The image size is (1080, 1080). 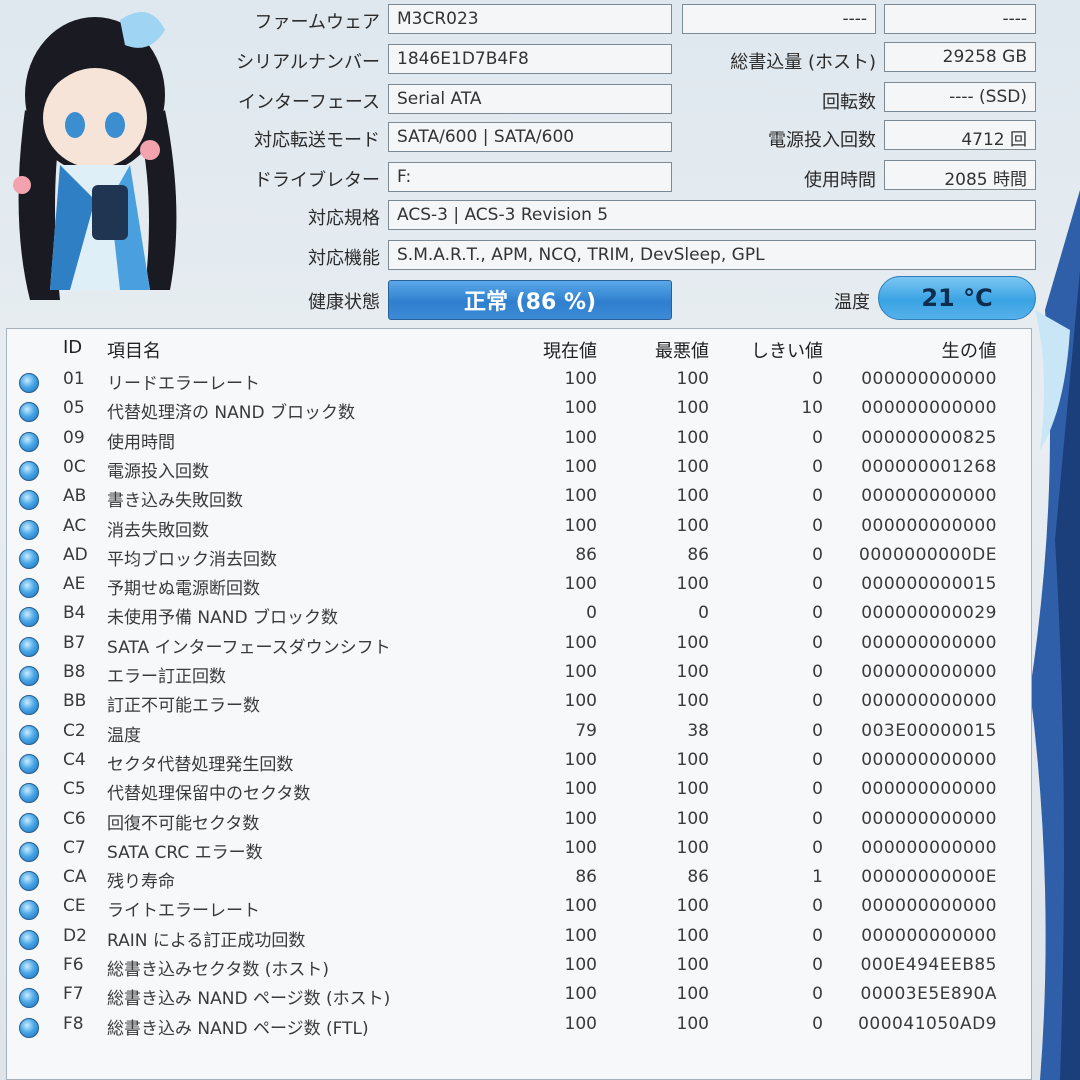 I want to click on cell-name: 残り寿命, so click(x=141, y=882).